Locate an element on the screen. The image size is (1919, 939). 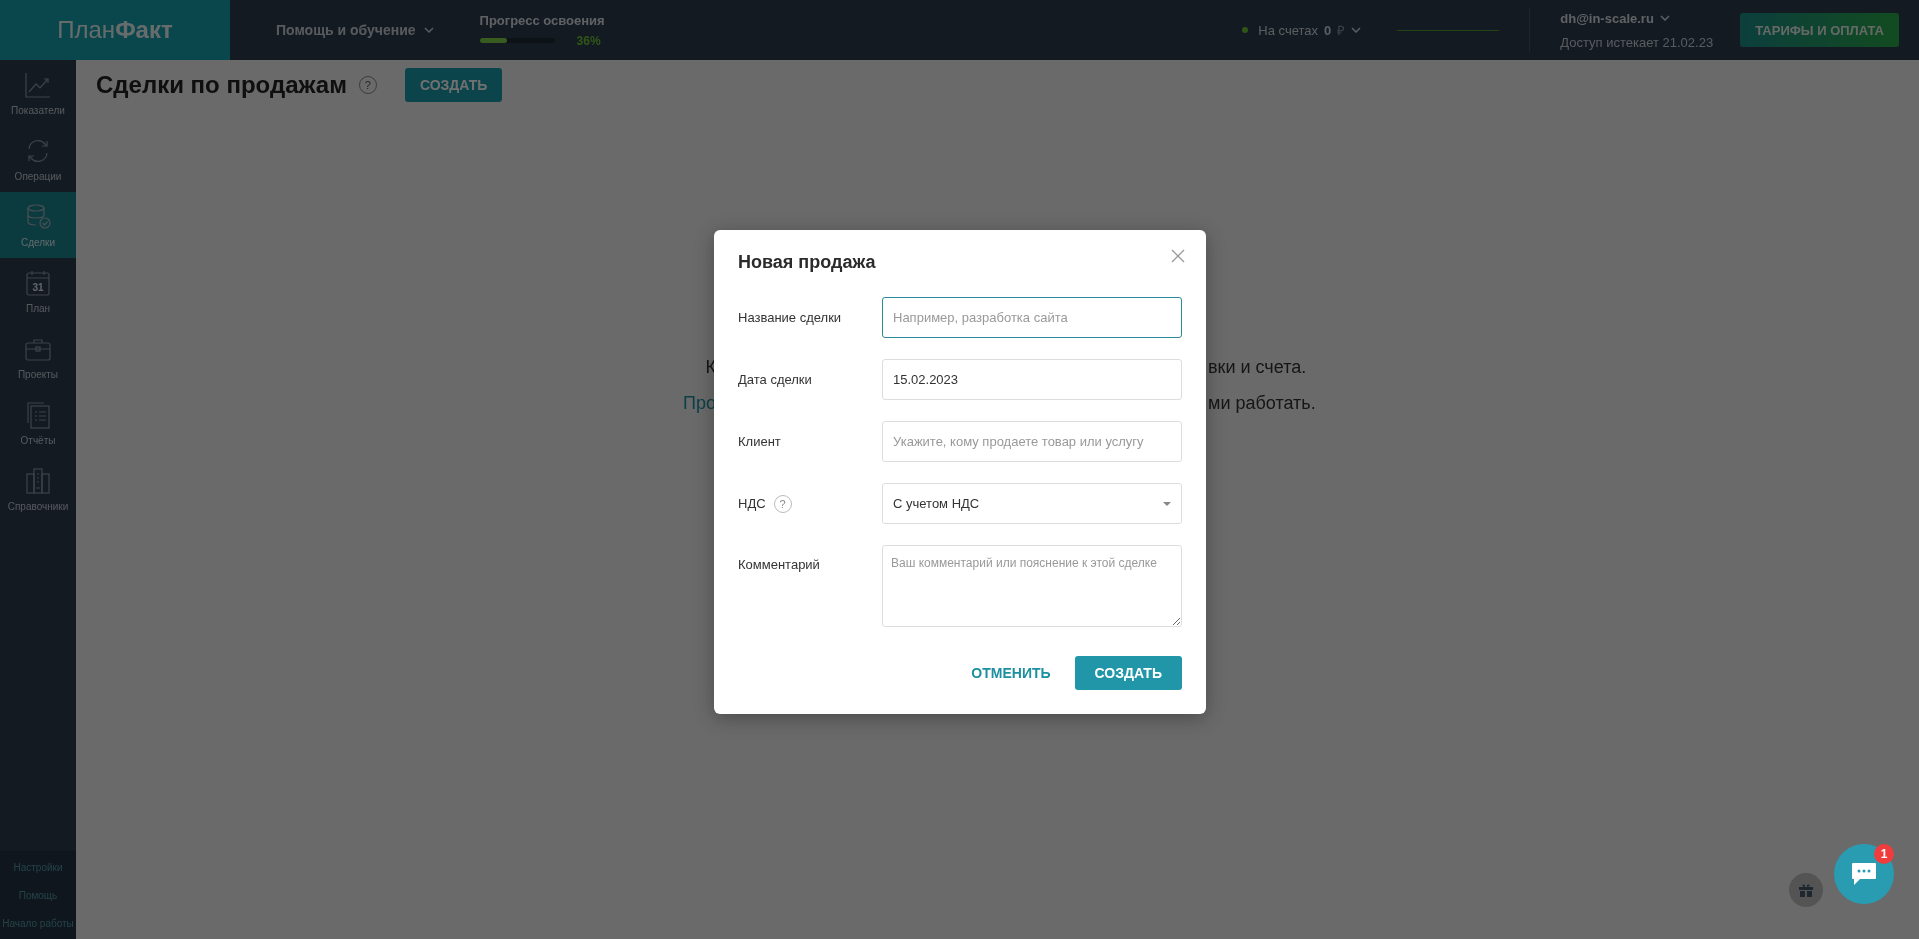
sidebar-item: Операции is located at coordinates (38, 159).